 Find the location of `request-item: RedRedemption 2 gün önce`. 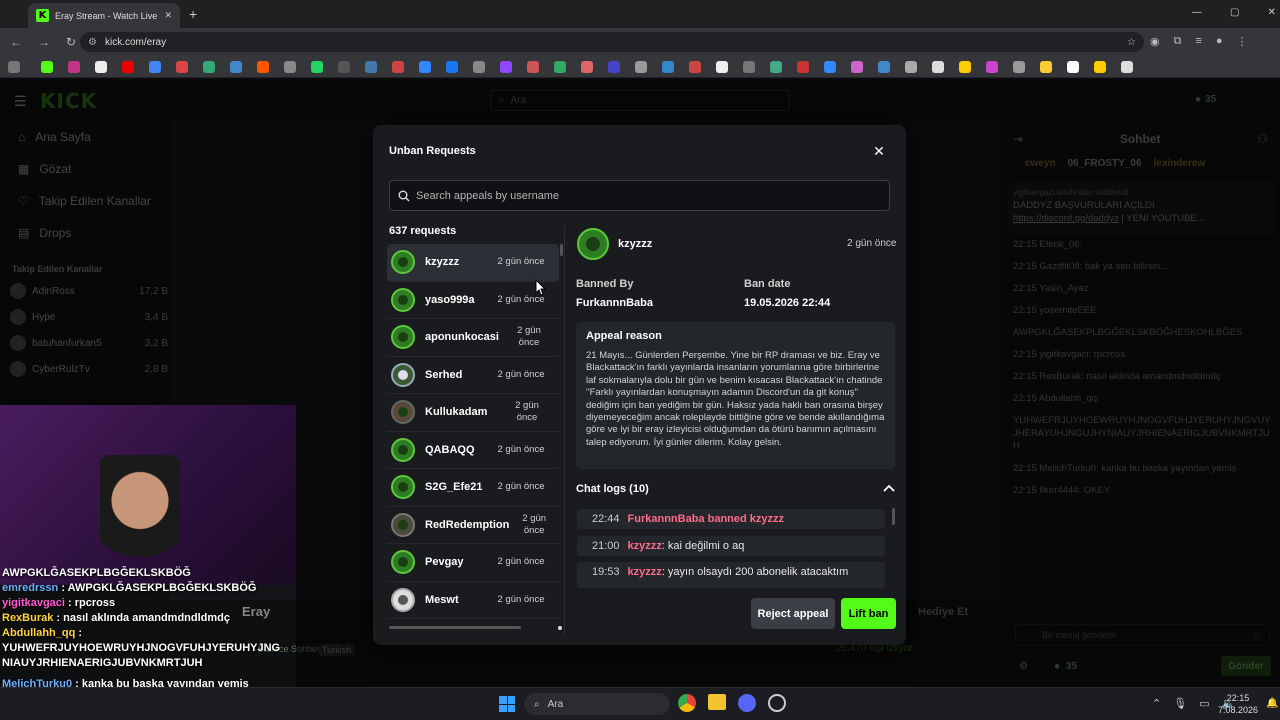

request-item: RedRedemption 2 gün önce is located at coordinates (473, 525).